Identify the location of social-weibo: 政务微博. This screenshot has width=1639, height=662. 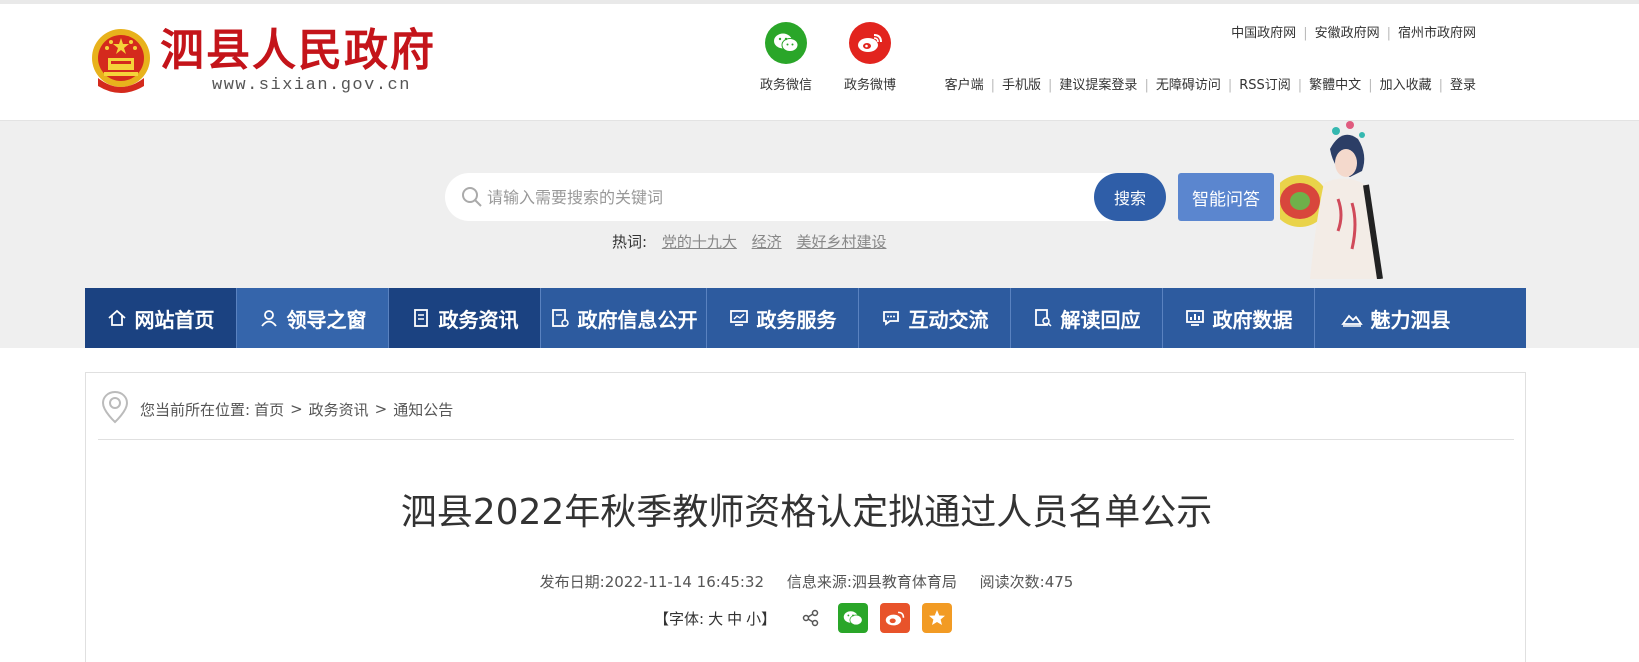
(870, 57).